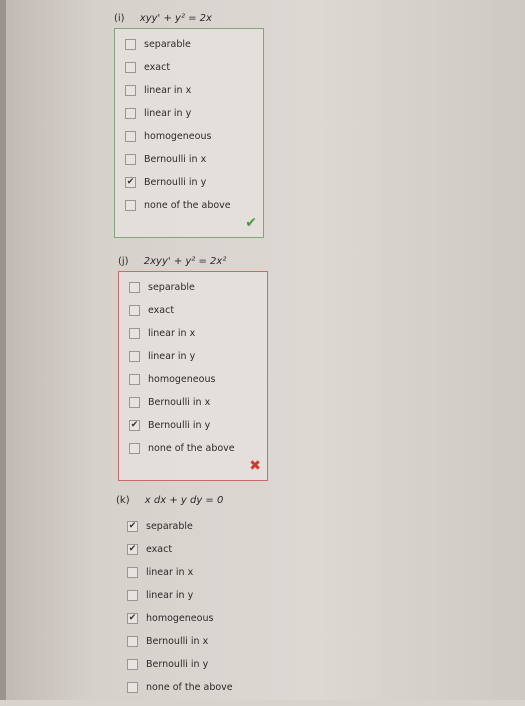  What do you see at coordinates (185, 261) in the screenshot?
I see `question-equation: 2xyy' + y² = 2x²` at bounding box center [185, 261].